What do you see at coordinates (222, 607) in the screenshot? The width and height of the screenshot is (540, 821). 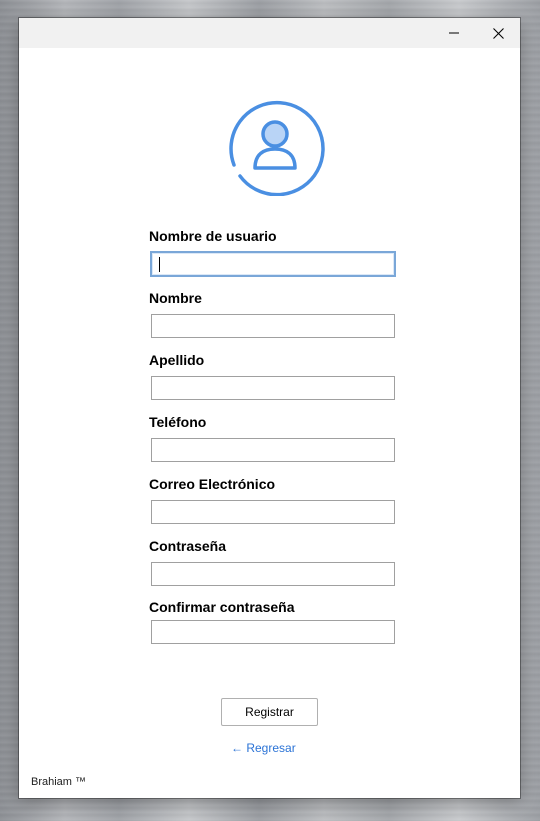 I see `confirm-password-label: Confirmar contraseña` at bounding box center [222, 607].